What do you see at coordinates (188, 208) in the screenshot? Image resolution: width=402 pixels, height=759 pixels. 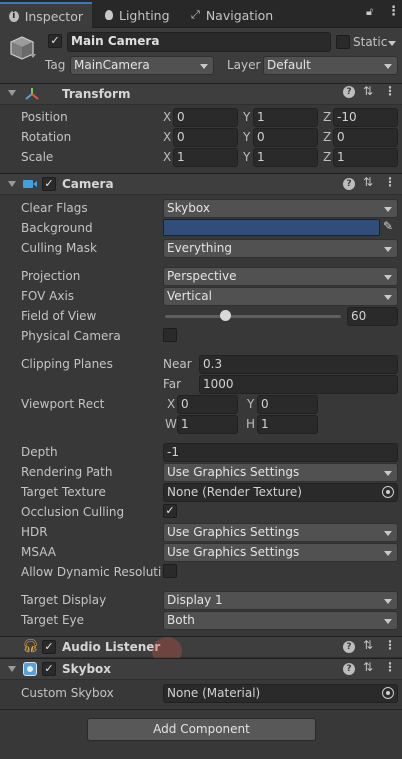 I see `clear-flags-value: Skybox` at bounding box center [188, 208].